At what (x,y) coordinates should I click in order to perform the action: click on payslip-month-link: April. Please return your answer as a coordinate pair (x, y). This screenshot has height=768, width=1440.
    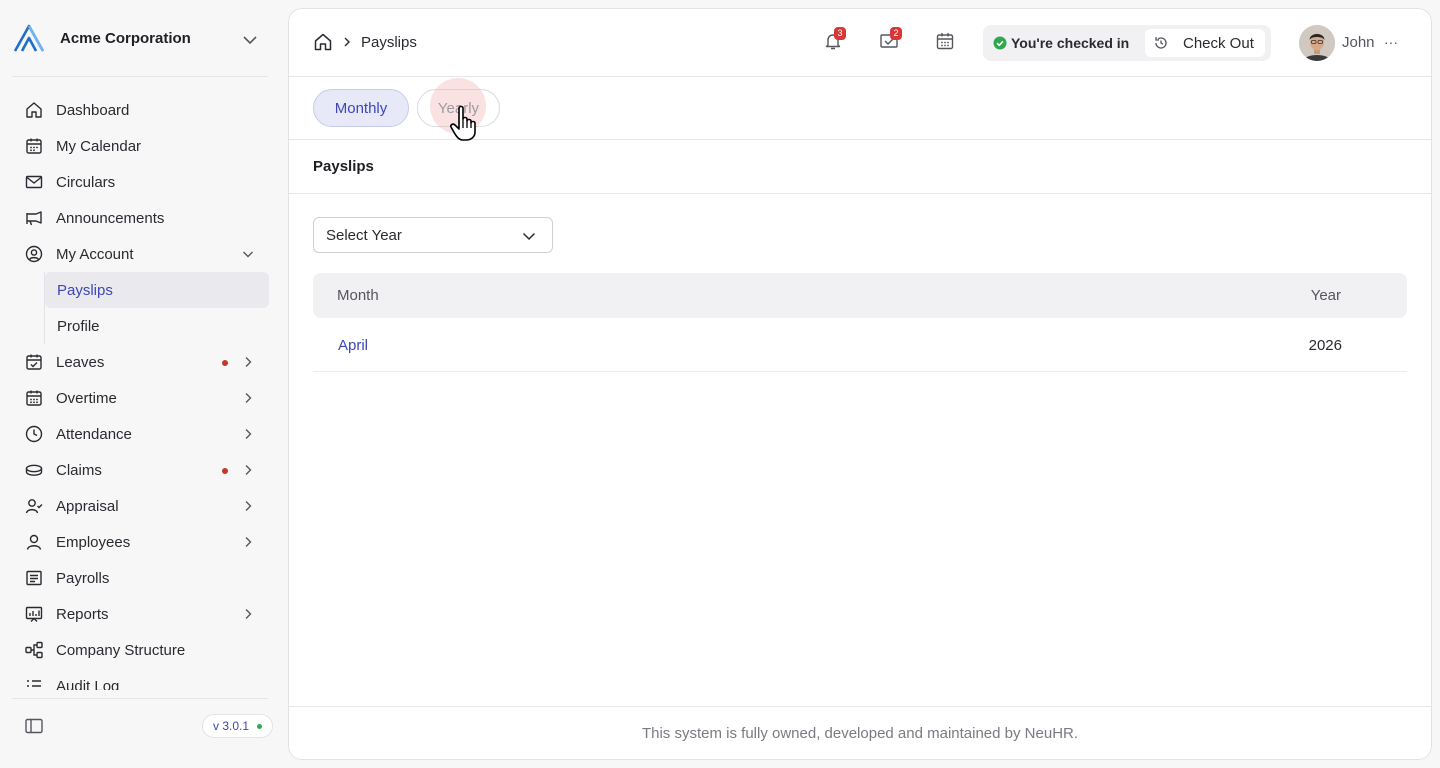
    Looking at the image, I should click on (353, 345).